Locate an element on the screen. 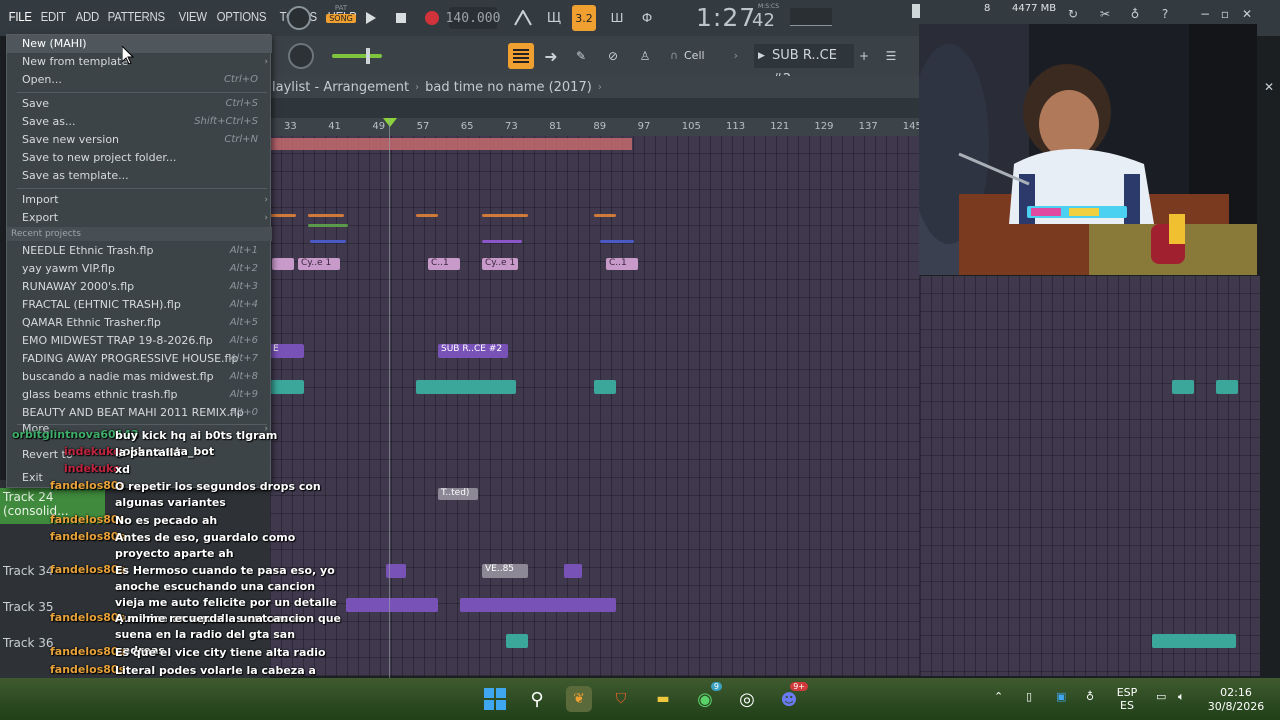 Image resolution: width=1280 pixels, height=720 pixels. recent-project-item: glass beams ethnic trash.flp Alt+9 is located at coordinates (139, 395).